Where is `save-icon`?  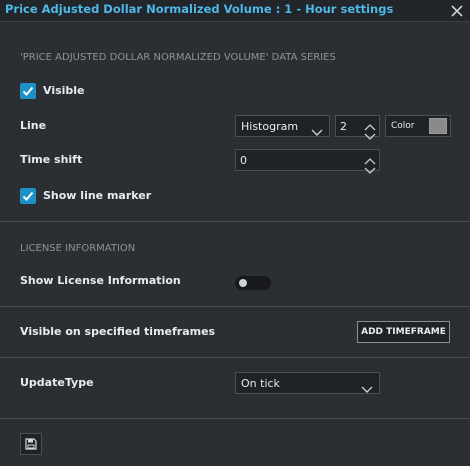
save-icon is located at coordinates (31, 444).